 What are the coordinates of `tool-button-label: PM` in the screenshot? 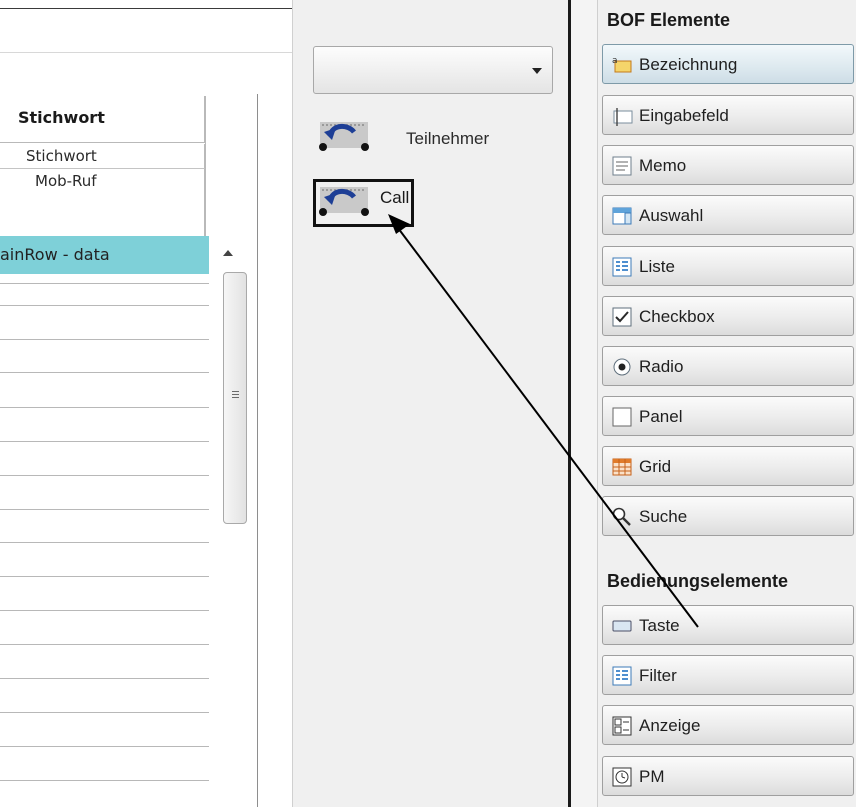 It's located at (652, 776).